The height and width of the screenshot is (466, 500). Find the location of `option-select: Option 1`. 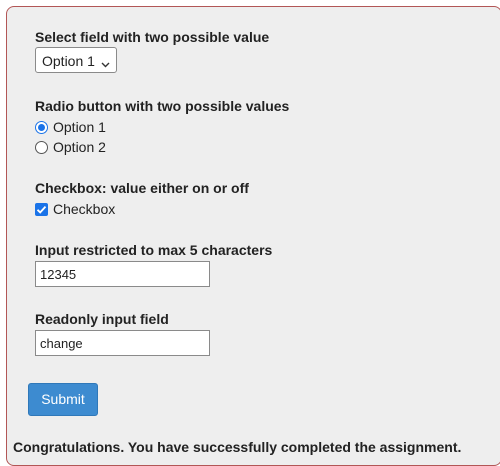

option-select: Option 1 is located at coordinates (76, 60).